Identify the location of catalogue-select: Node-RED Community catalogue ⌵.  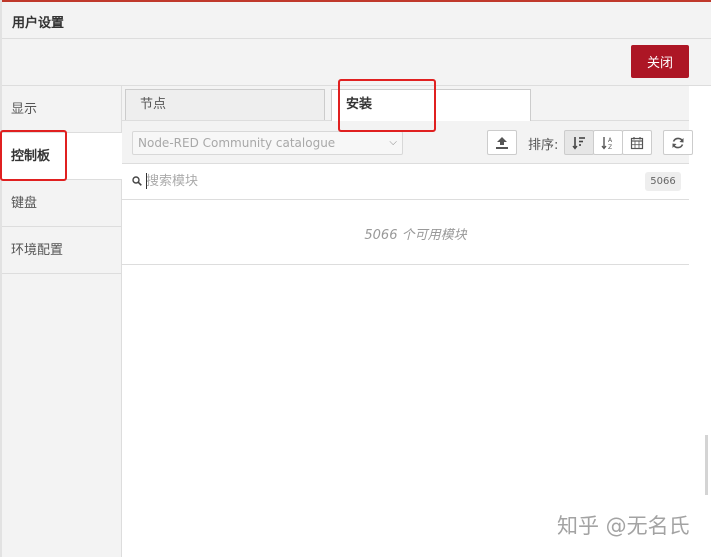
(267, 143).